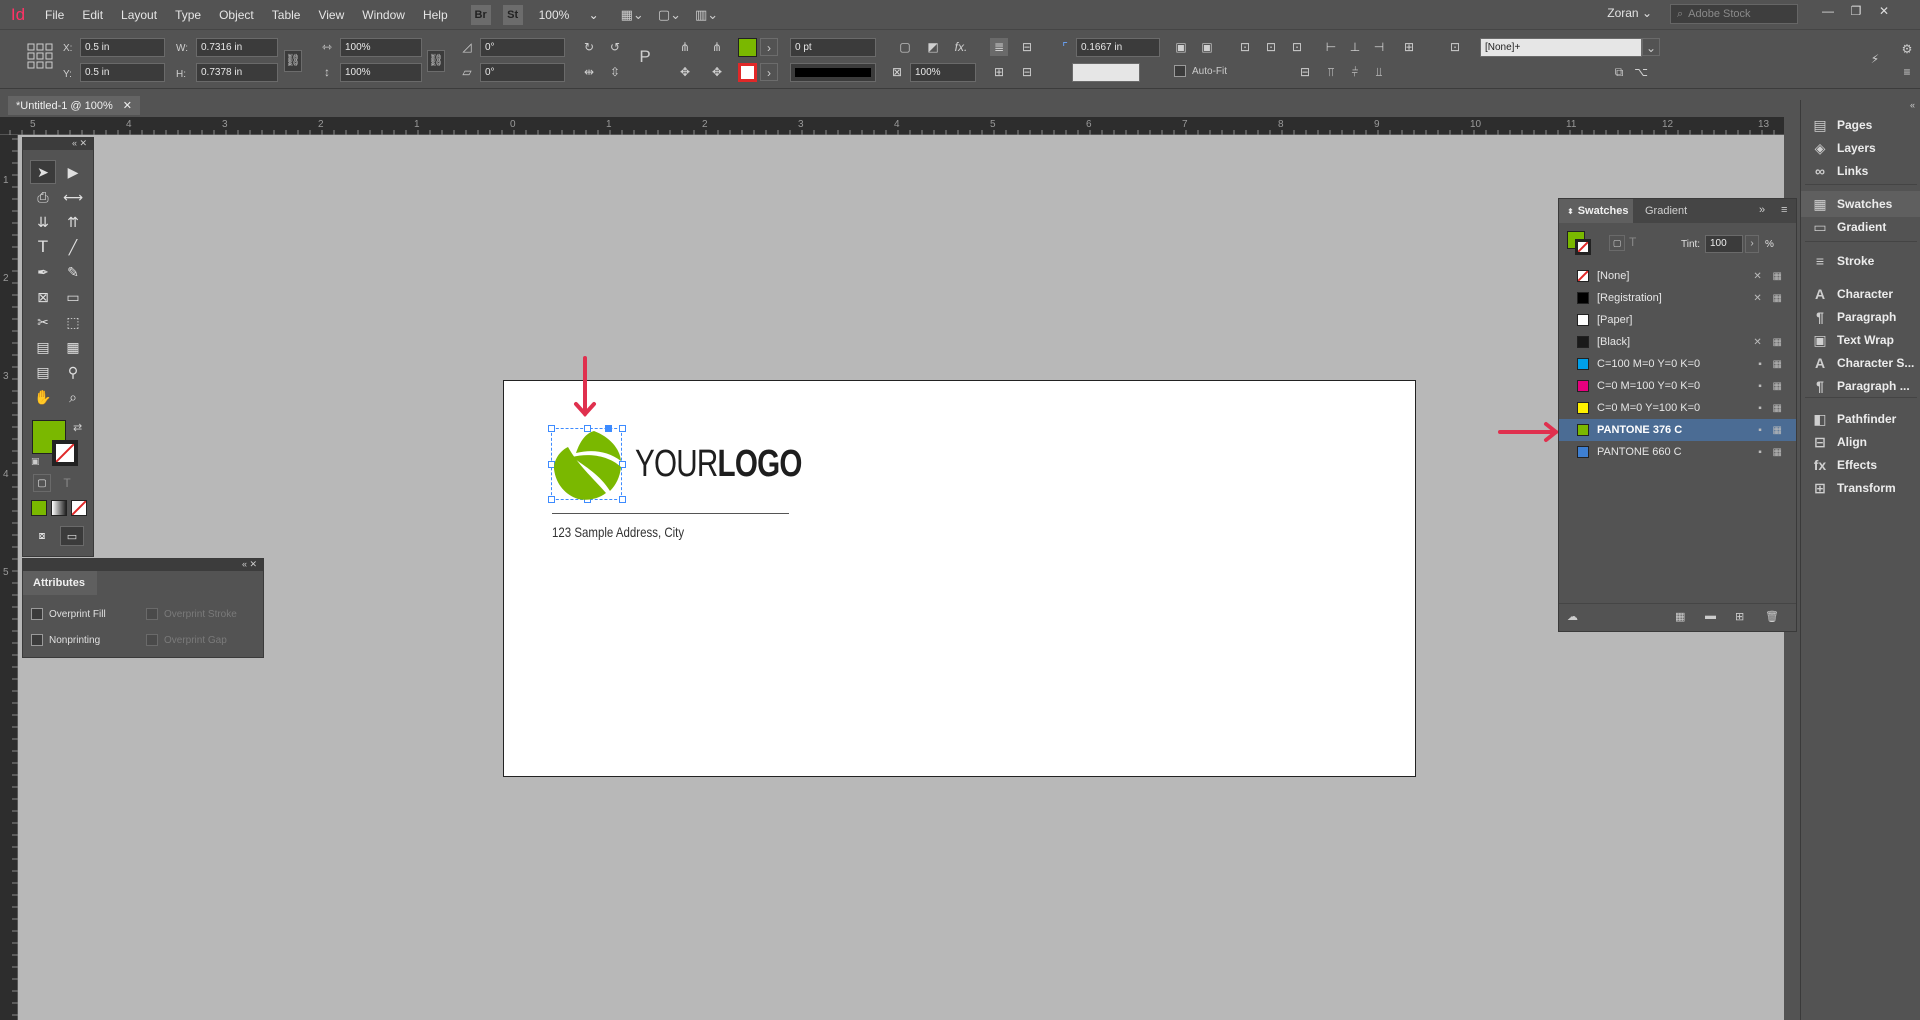 Image resolution: width=1920 pixels, height=1020 pixels. I want to click on cloud-library-icon: ☁, so click(1572, 616).